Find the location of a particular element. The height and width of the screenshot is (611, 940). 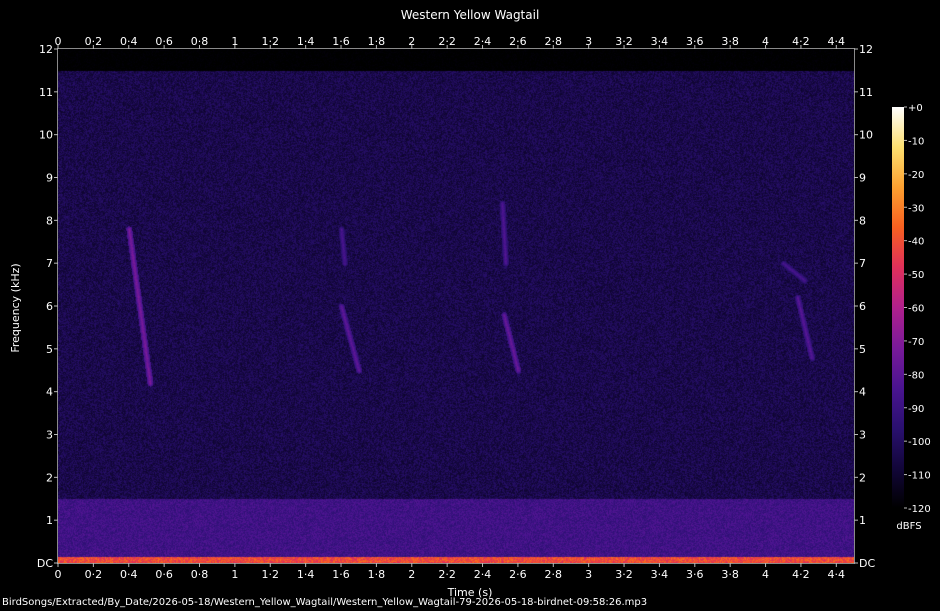

colorbar-label: dBFS is located at coordinates (908, 526).